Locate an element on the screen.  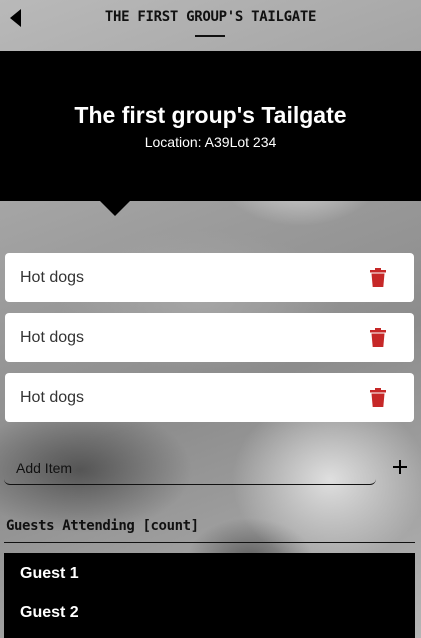
guest-list-item: Guest 1 is located at coordinates (49, 574).